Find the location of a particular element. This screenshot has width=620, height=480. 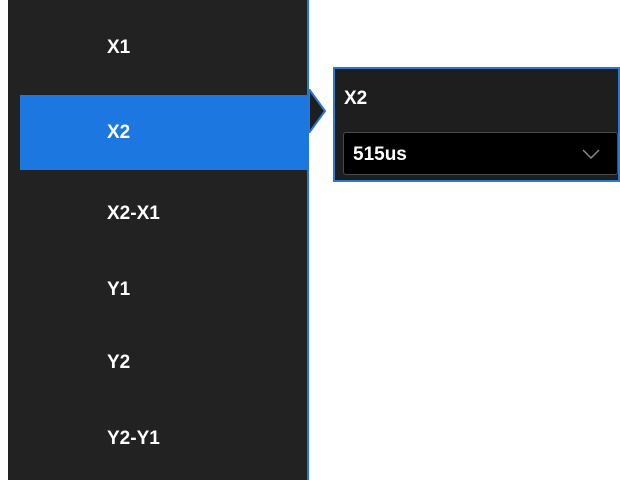

menu-item-label: Y1 is located at coordinates (119, 289).